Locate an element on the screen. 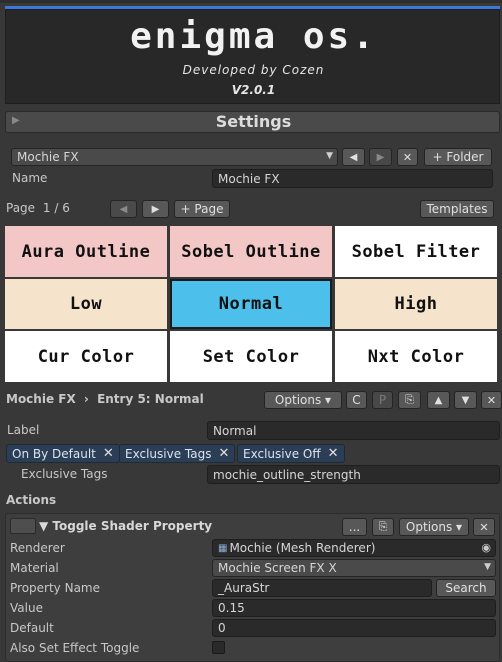 Image resolution: width=502 pixels, height=662 pixels. developer-credit: Developed by Cozen is located at coordinates (253, 70).